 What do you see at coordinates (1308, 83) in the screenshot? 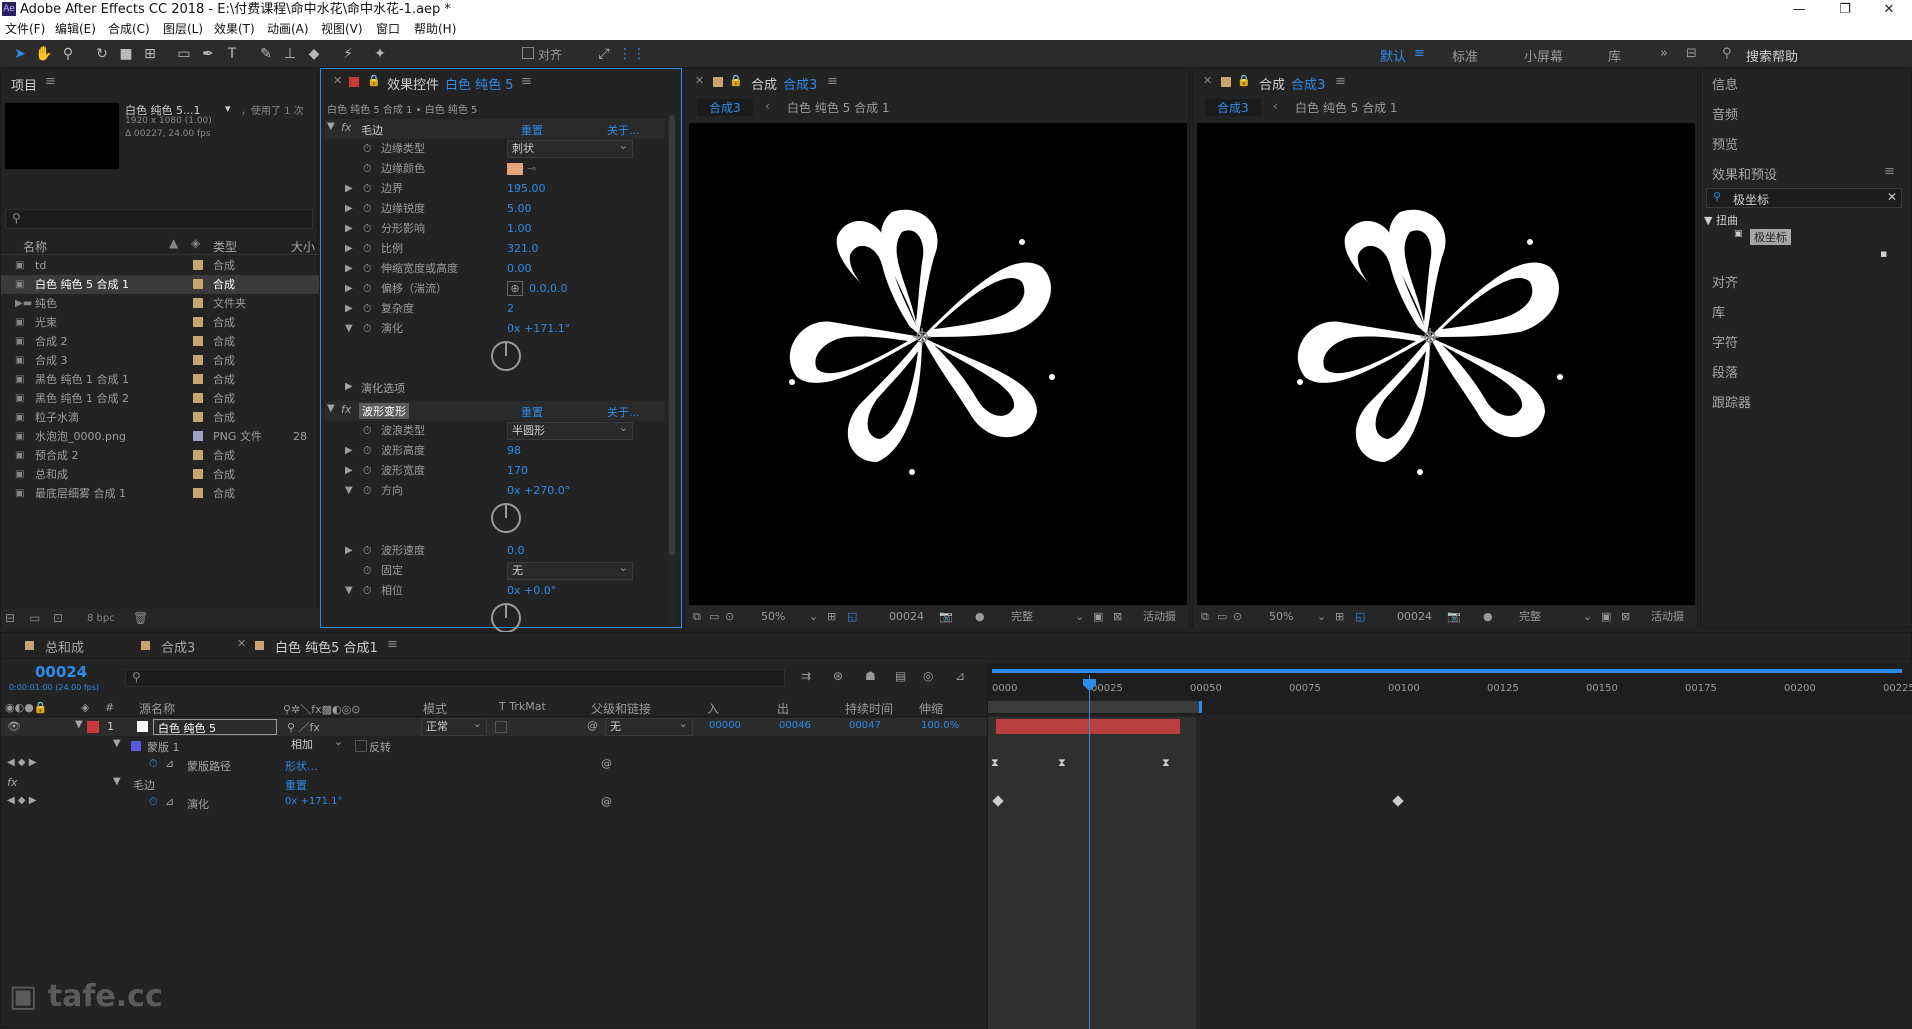
I see `viewer2-tab-name: 合成3` at bounding box center [1308, 83].